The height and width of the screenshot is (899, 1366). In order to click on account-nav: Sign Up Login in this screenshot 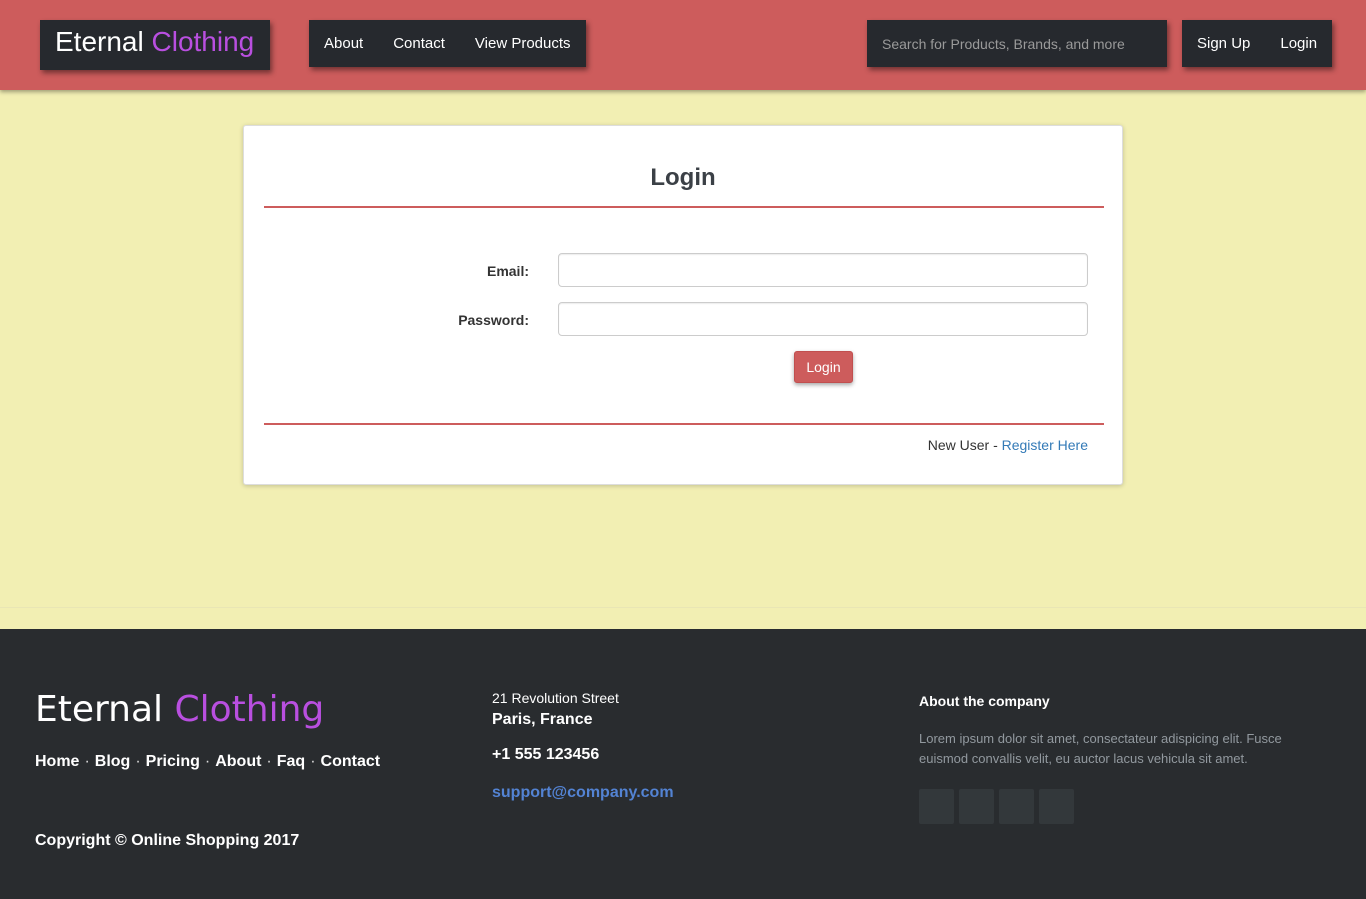, I will do `click(1257, 43)`.